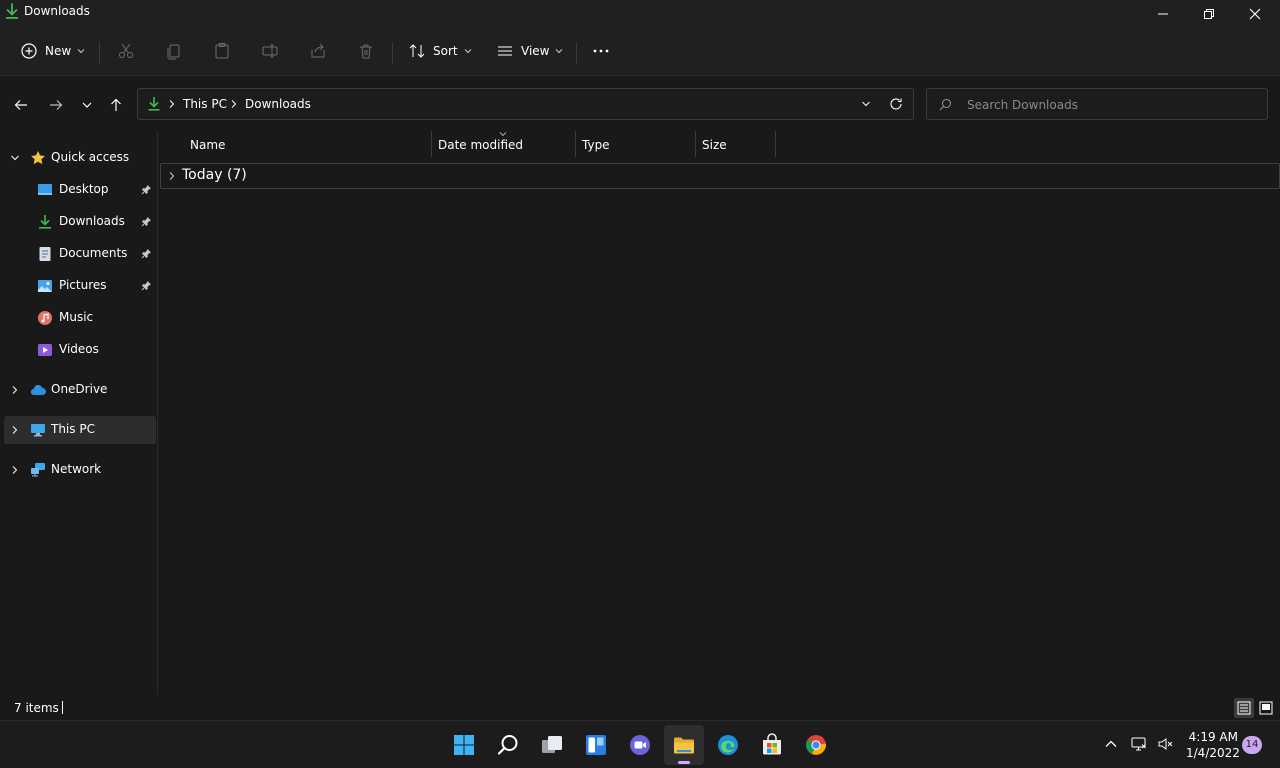  What do you see at coordinates (92, 221) in the screenshot?
I see `sidebar-item-label: Downloads` at bounding box center [92, 221].